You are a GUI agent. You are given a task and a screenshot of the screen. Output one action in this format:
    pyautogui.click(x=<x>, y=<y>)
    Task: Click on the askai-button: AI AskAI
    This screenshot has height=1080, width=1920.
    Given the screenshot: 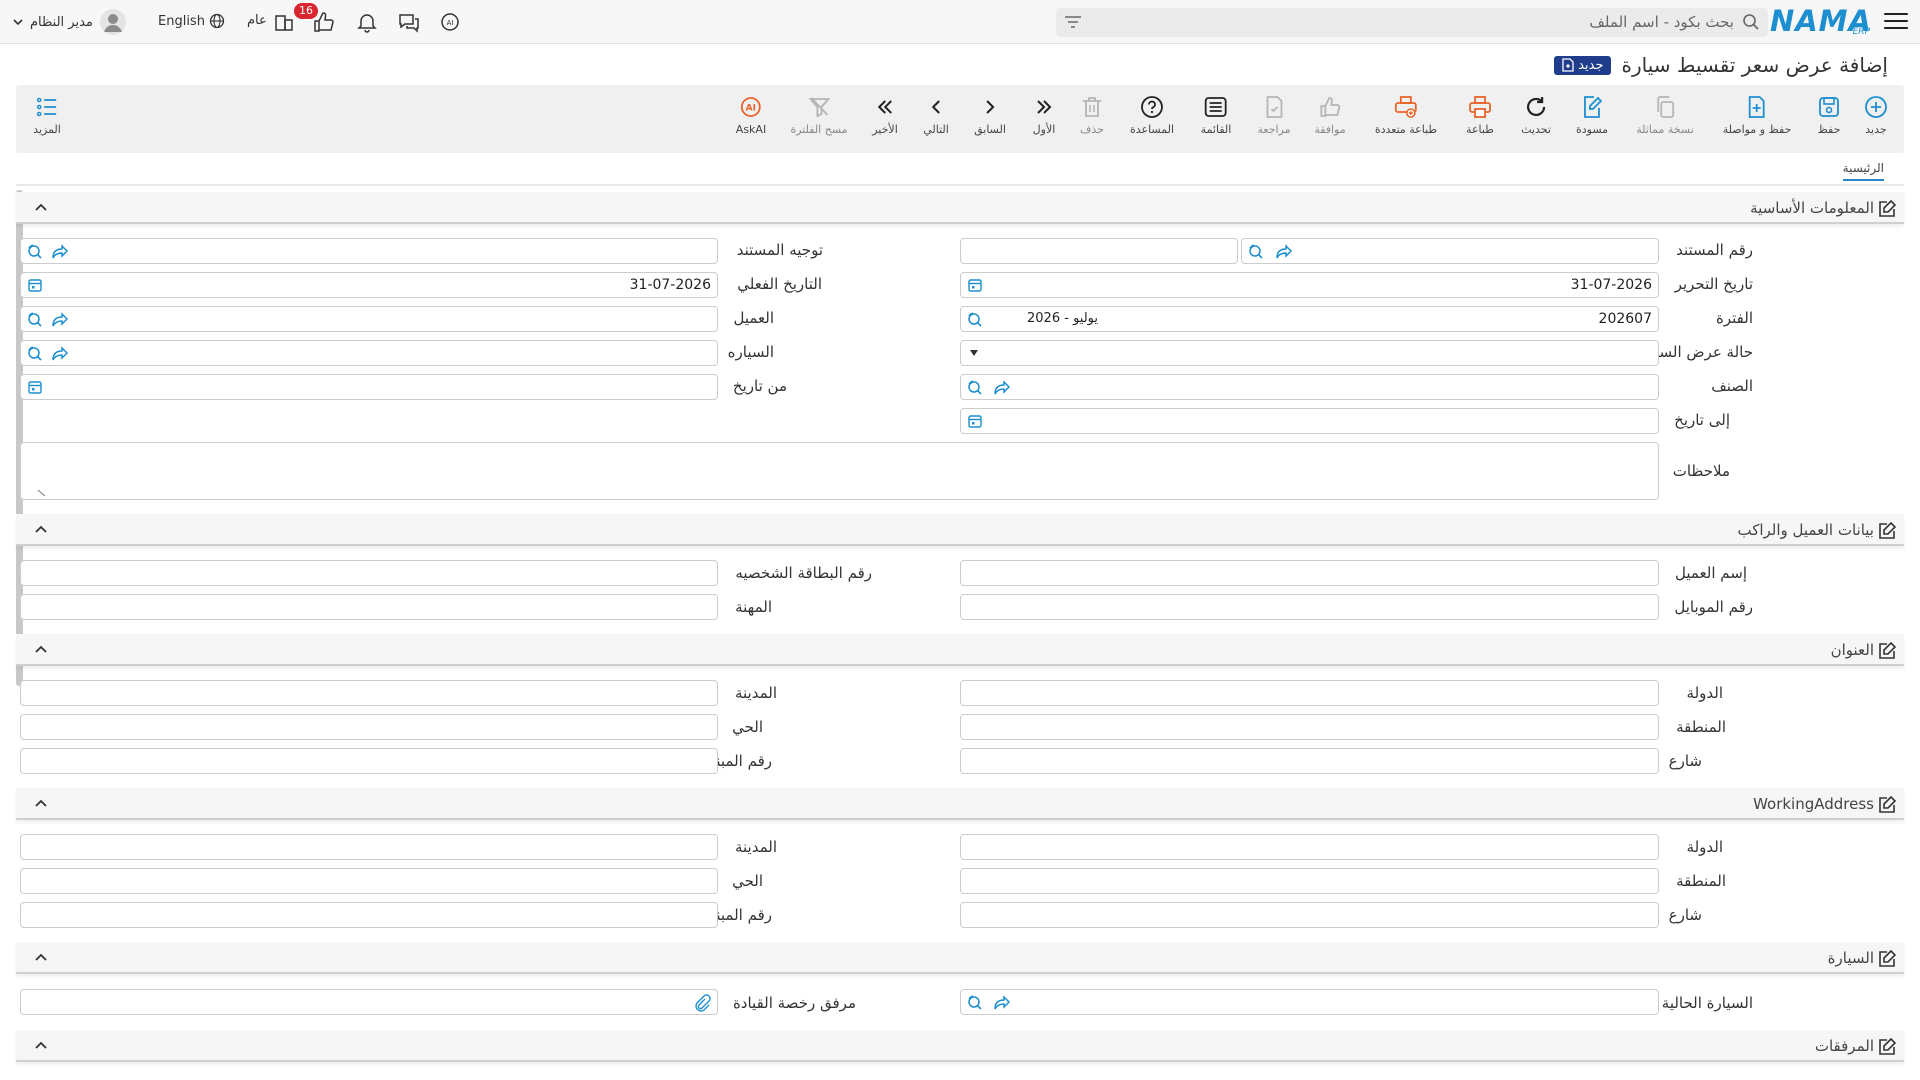 What is the action you would take?
    pyautogui.click(x=751, y=115)
    